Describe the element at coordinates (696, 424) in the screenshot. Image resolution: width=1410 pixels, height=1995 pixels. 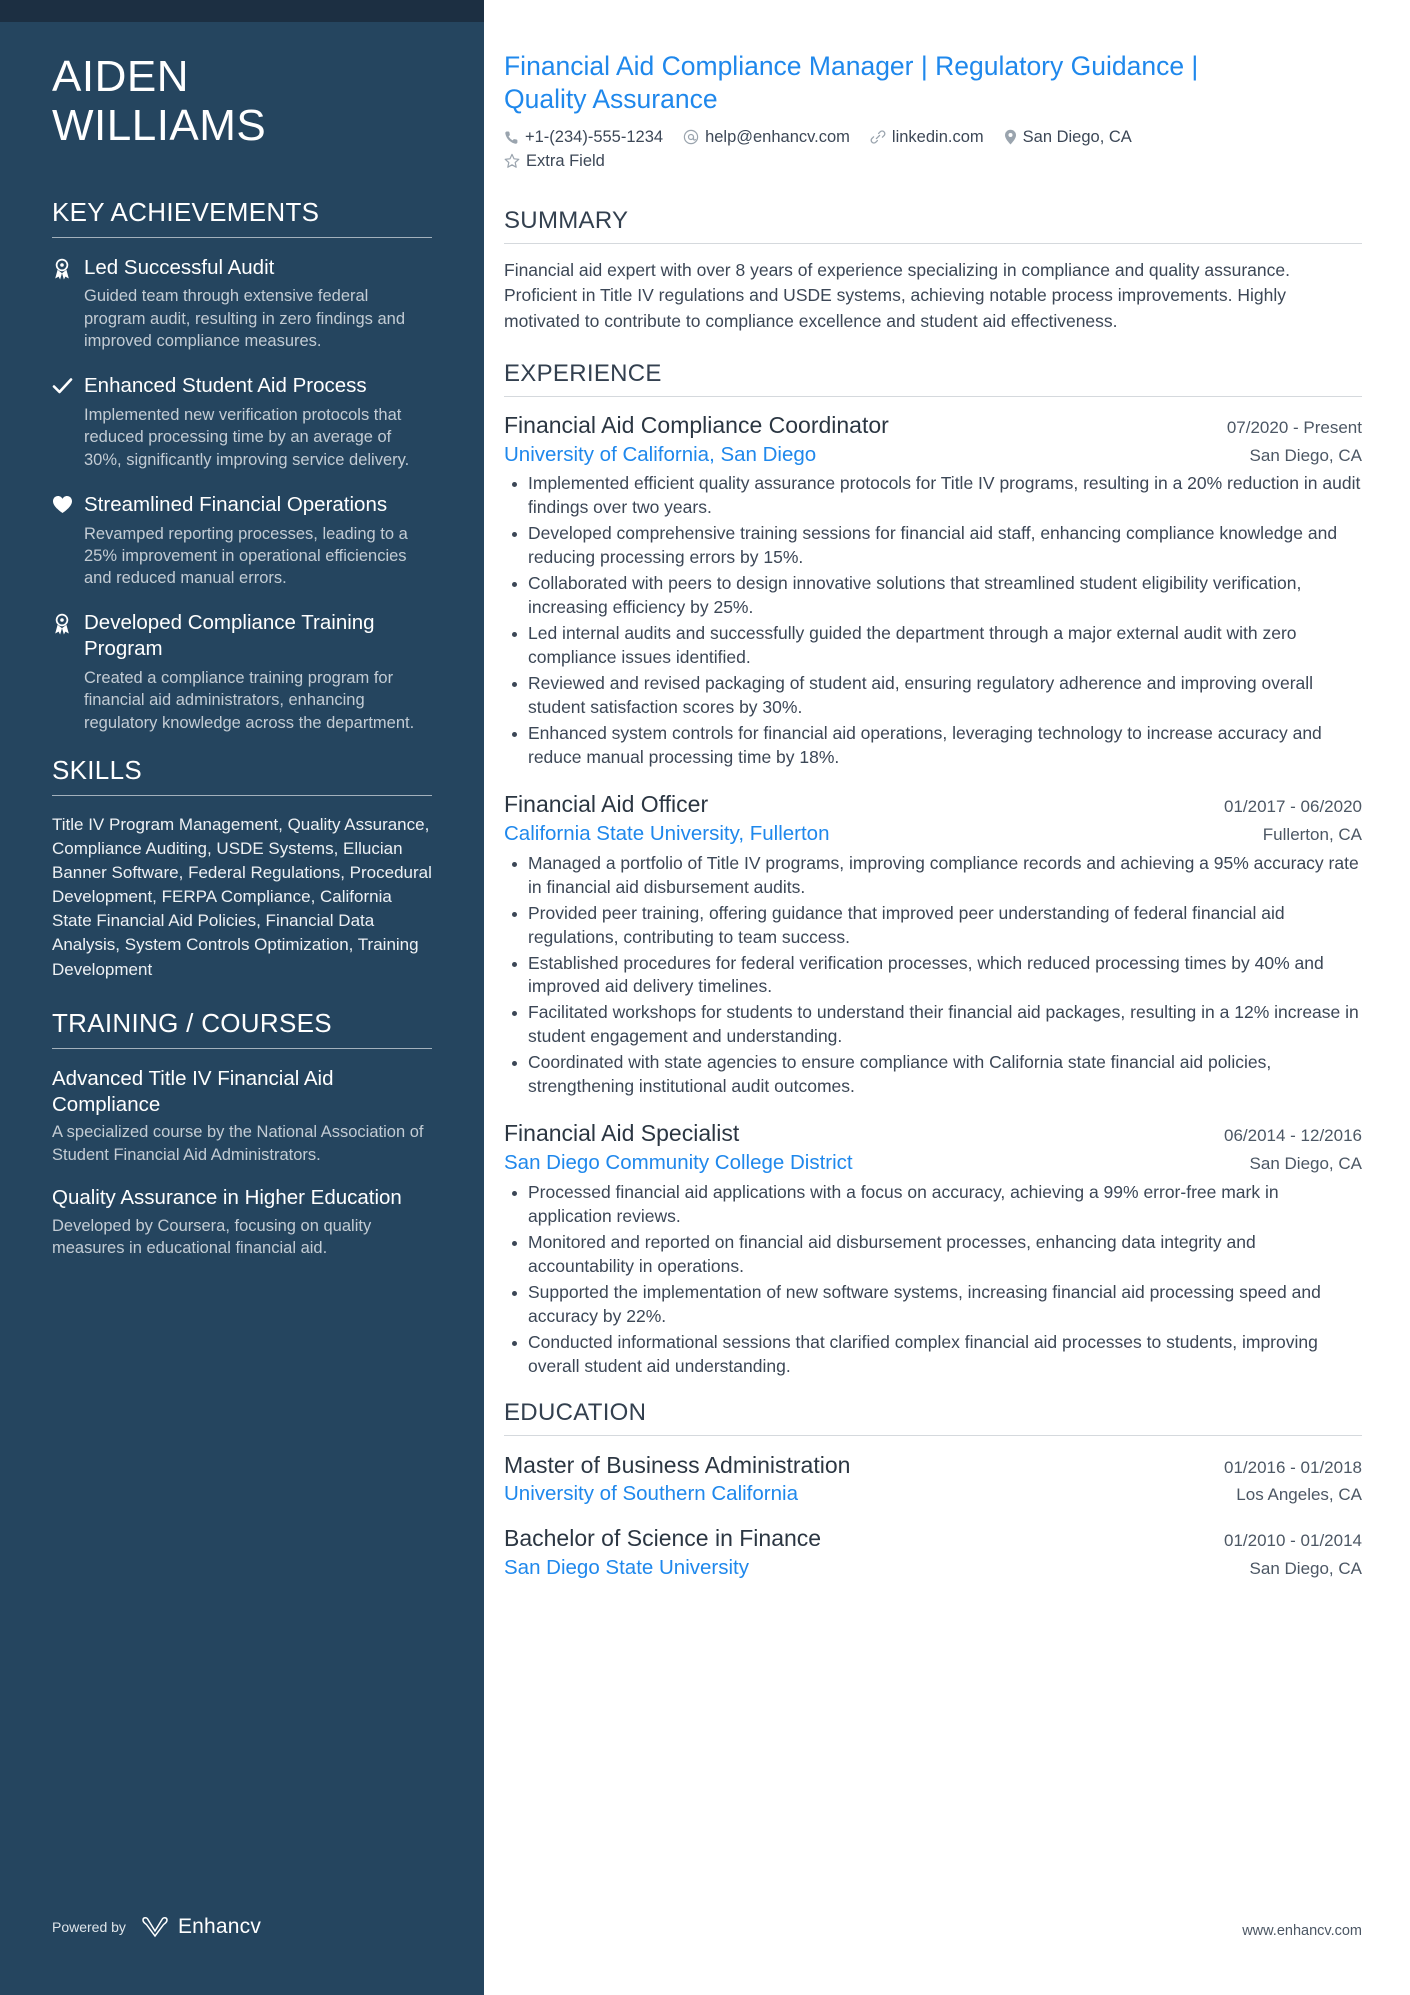
I see `job-title: Financial Aid Compliance Coordinator` at that location.